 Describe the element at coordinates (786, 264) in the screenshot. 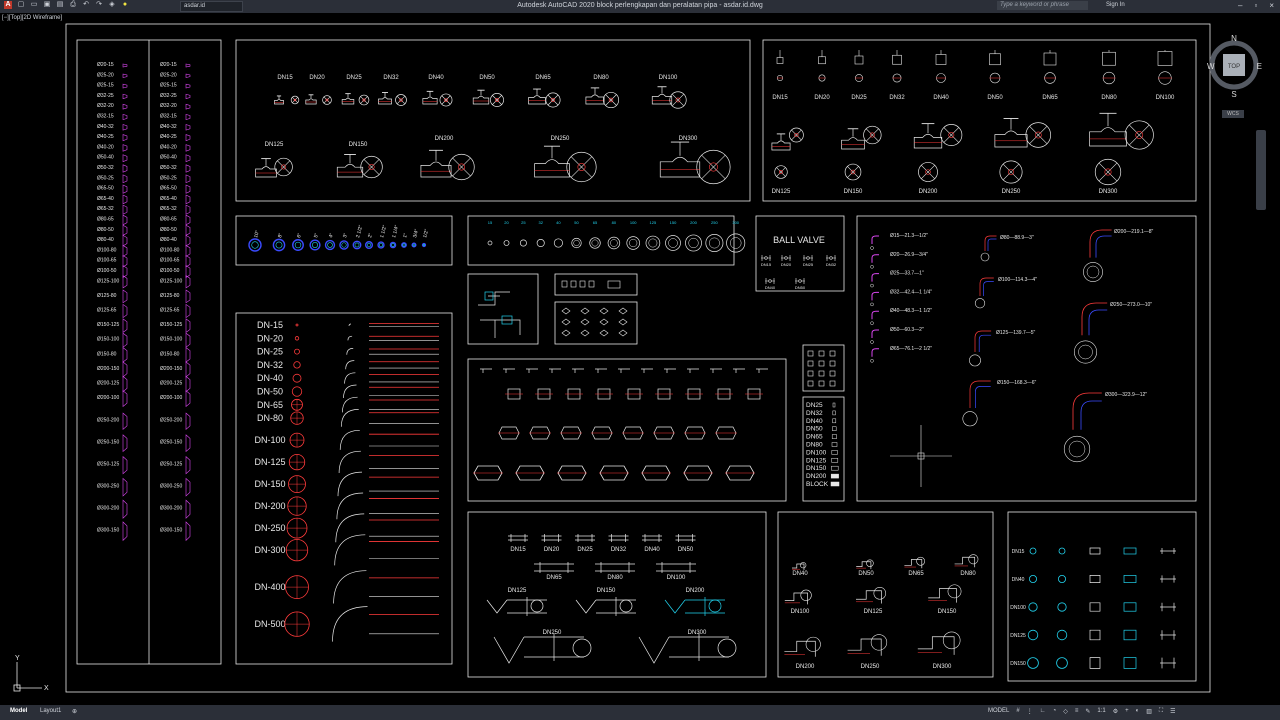

I see `ball-valve-size-label: DN20` at that location.